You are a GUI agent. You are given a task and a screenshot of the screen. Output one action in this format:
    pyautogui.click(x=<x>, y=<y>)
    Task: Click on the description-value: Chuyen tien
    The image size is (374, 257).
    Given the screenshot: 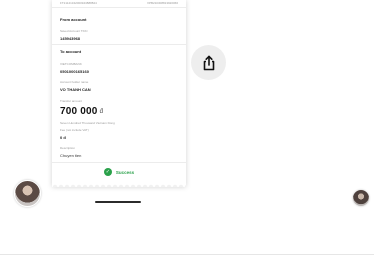 What is the action you would take?
    pyautogui.click(x=71, y=155)
    